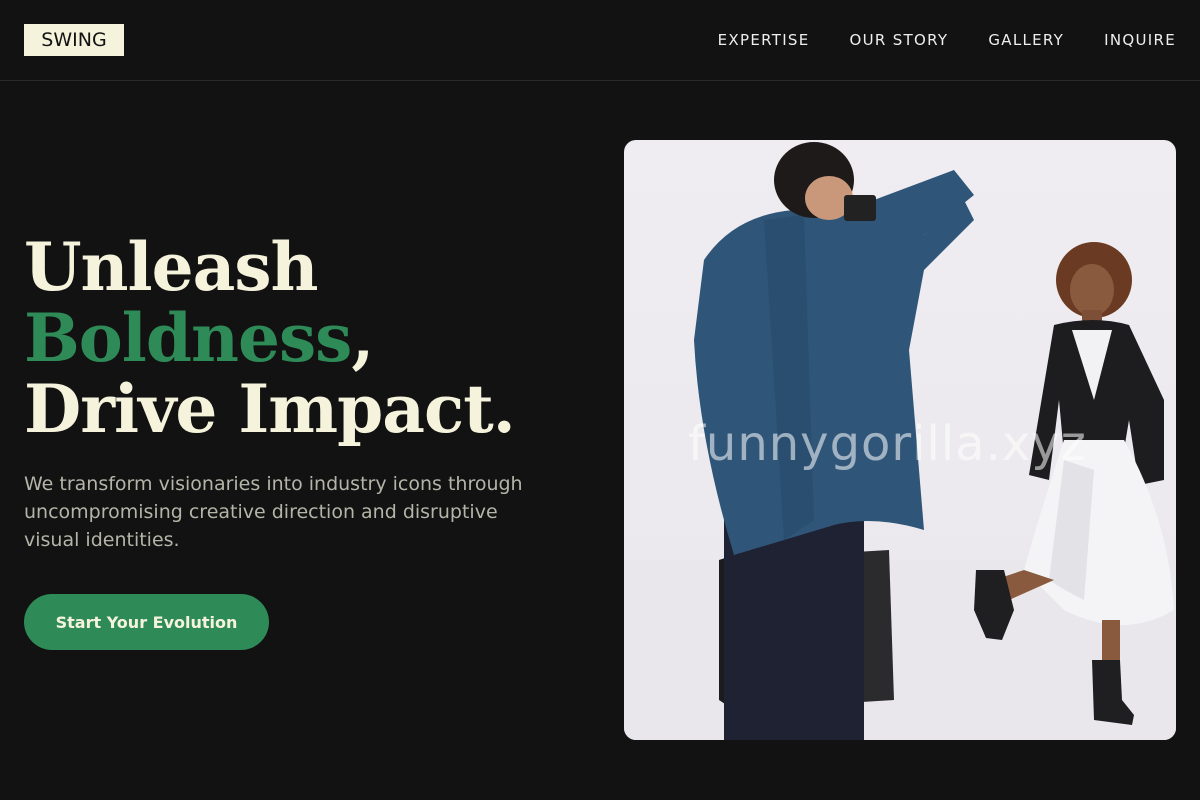 The width and height of the screenshot is (1200, 800). Describe the element at coordinates (764, 40) in the screenshot. I see `nav-link-expertise: EXPERTISE` at that location.